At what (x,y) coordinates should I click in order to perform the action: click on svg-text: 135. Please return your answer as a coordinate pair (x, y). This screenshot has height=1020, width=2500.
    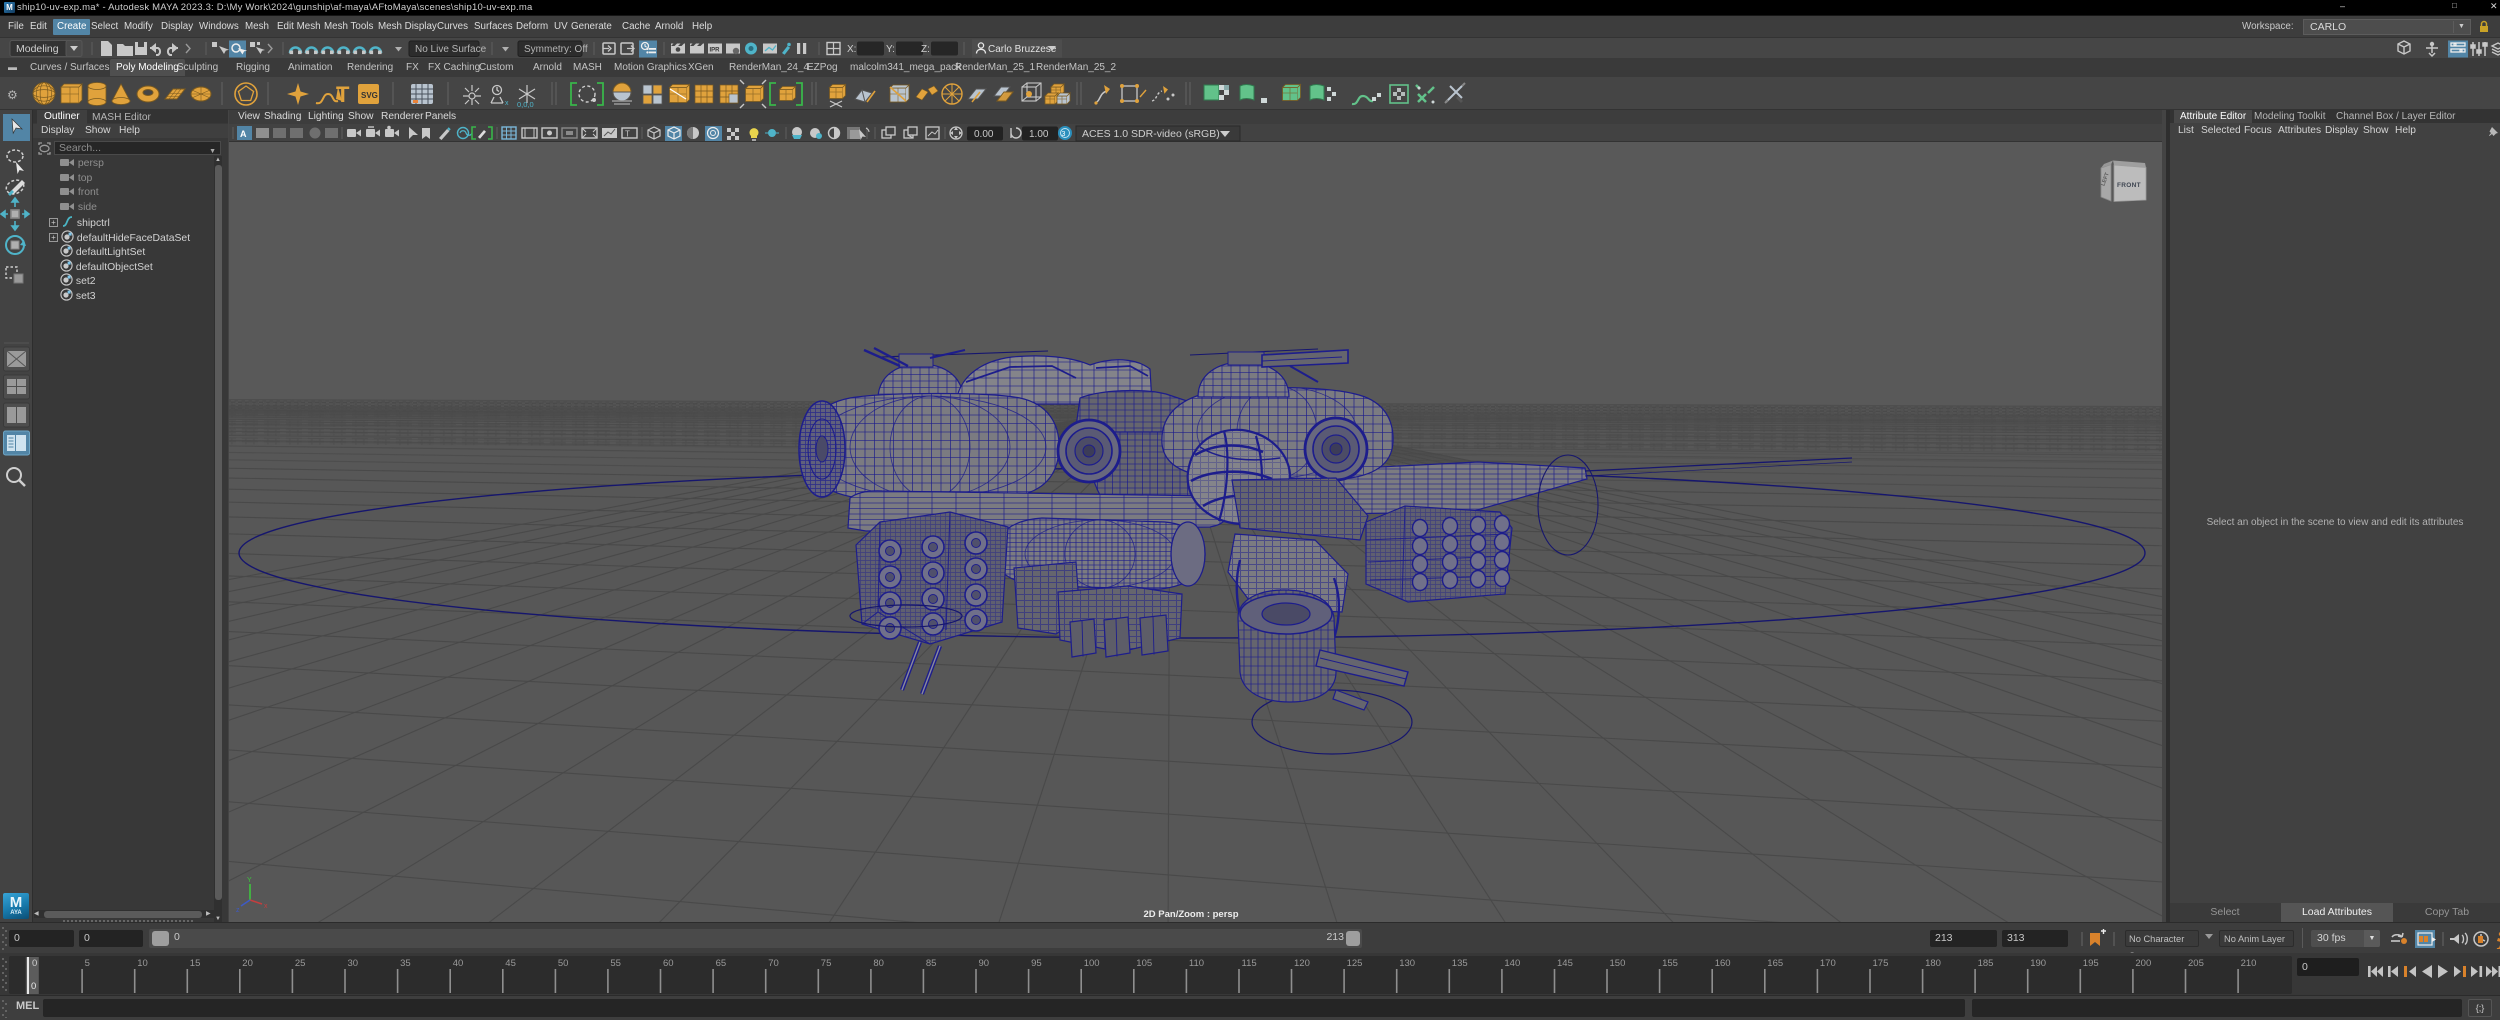
    Looking at the image, I should click on (1460, 963).